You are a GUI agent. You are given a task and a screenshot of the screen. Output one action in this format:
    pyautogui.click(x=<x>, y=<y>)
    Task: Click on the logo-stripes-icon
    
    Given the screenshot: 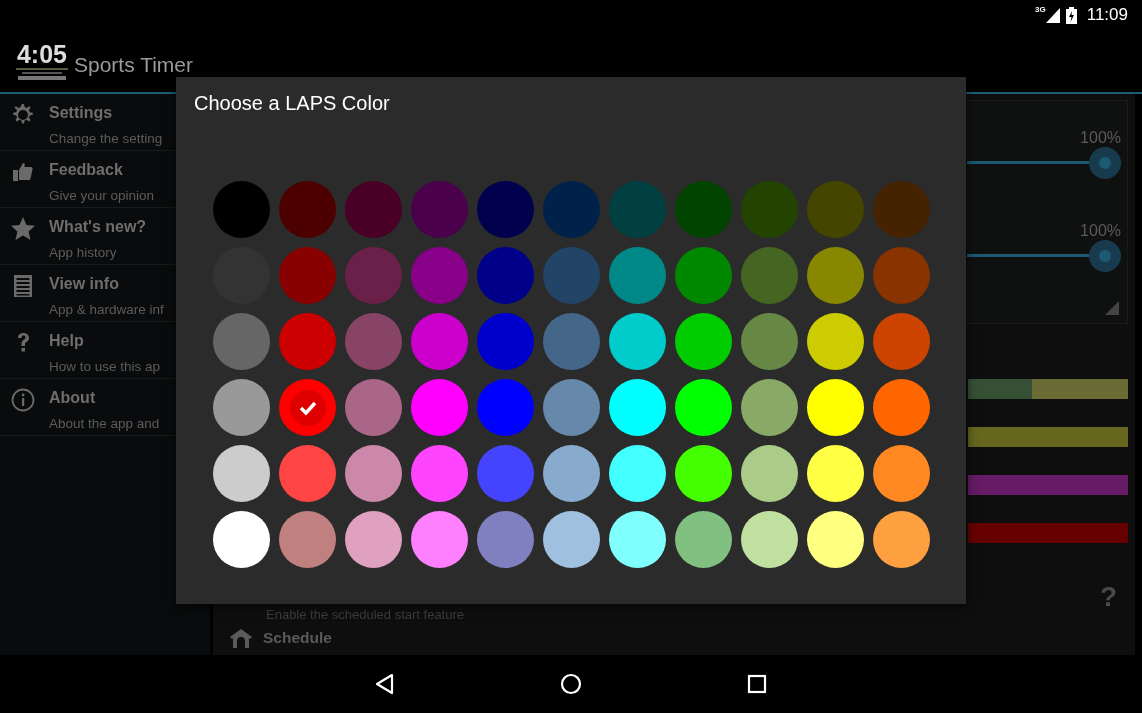 What is the action you would take?
    pyautogui.click(x=42, y=73)
    